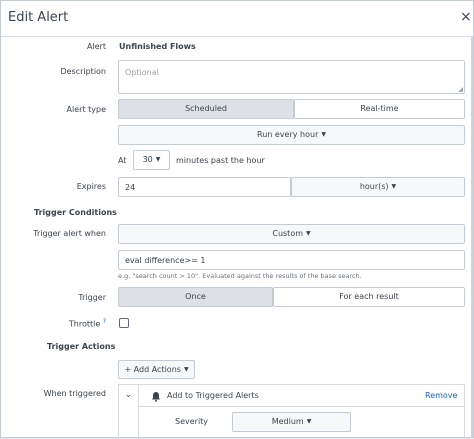 The height and width of the screenshot is (439, 474). I want to click on add-actions-label: + Add Actions, so click(152, 369).